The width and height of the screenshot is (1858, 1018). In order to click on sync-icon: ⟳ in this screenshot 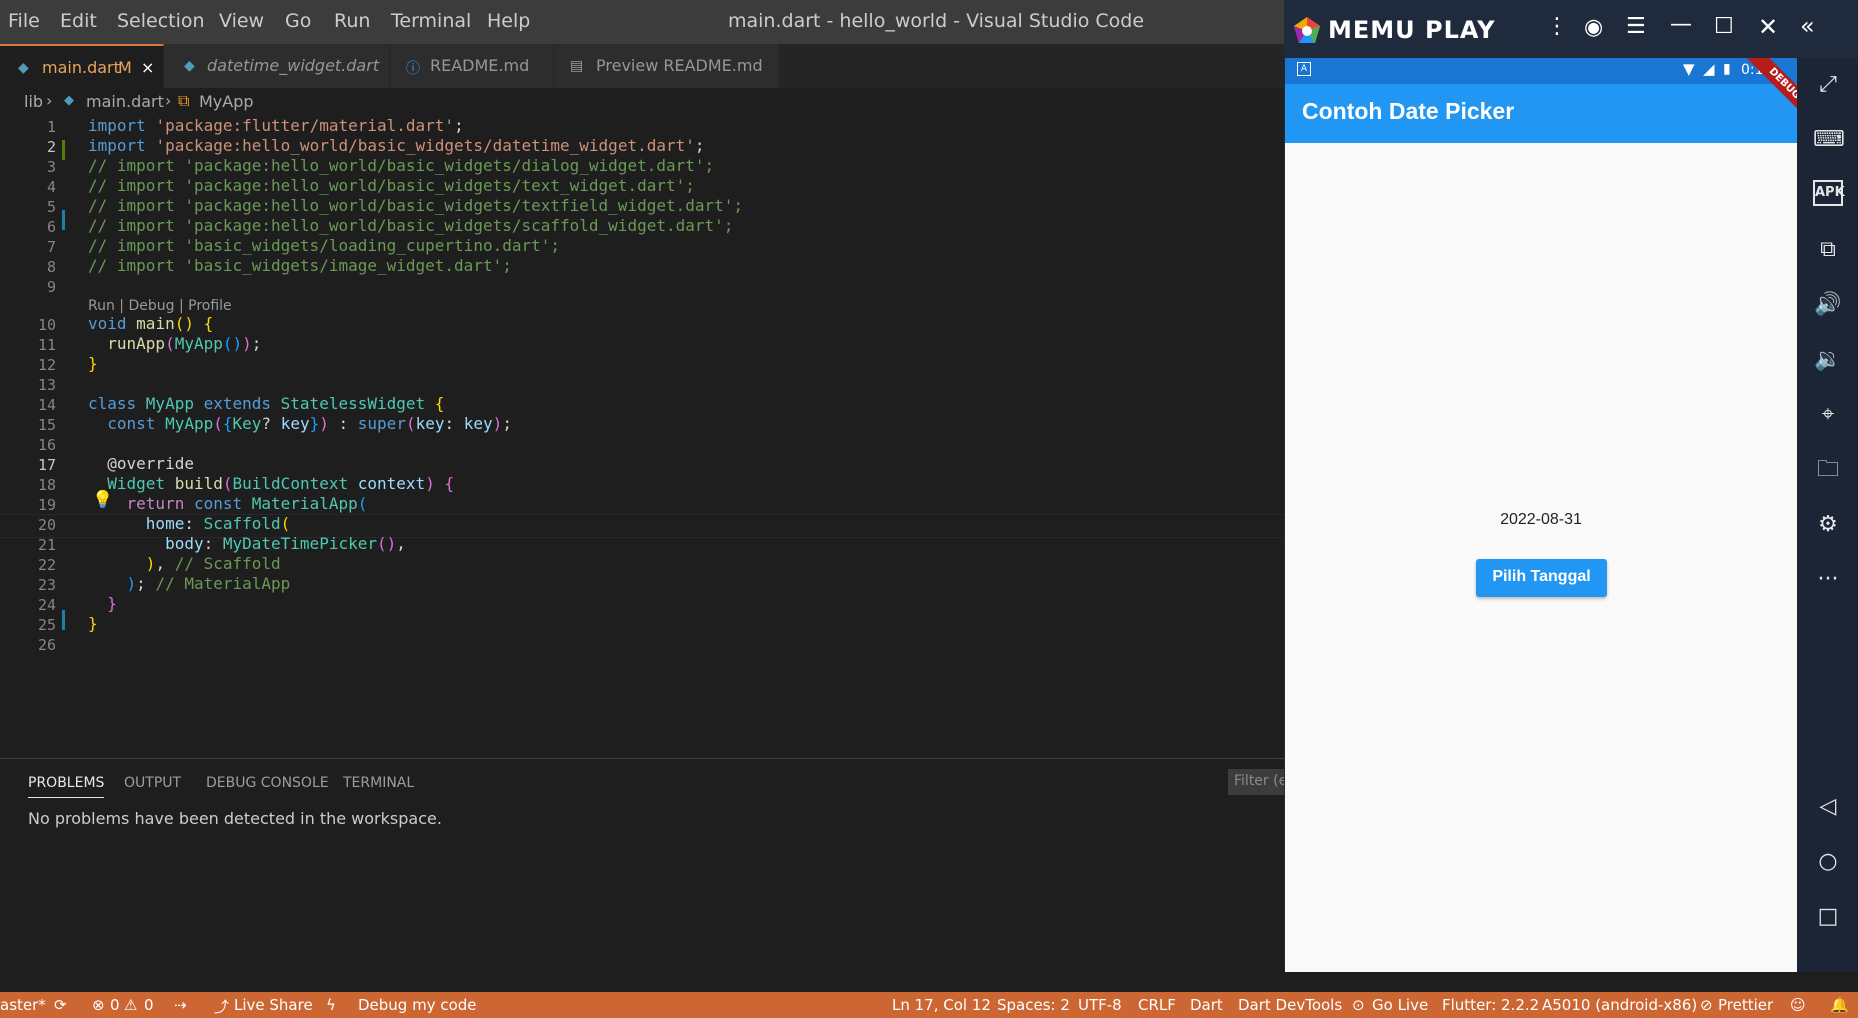, I will do `click(60, 1005)`.